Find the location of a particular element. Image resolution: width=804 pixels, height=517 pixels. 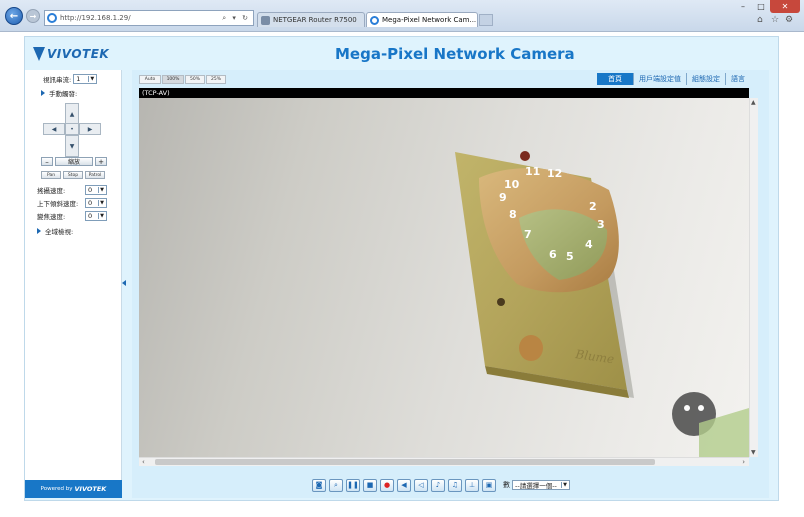

svg-text: 10 is located at coordinates (512, 184).